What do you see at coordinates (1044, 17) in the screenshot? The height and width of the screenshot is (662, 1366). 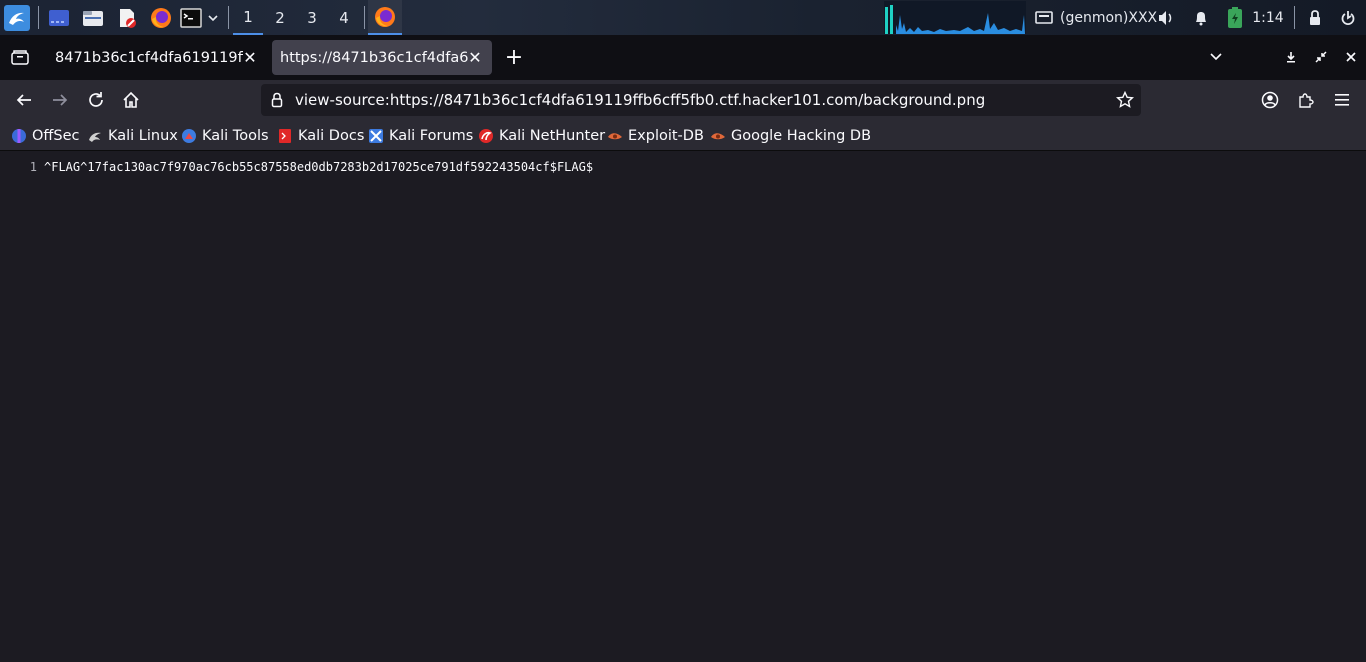 I see `network-icon` at bounding box center [1044, 17].